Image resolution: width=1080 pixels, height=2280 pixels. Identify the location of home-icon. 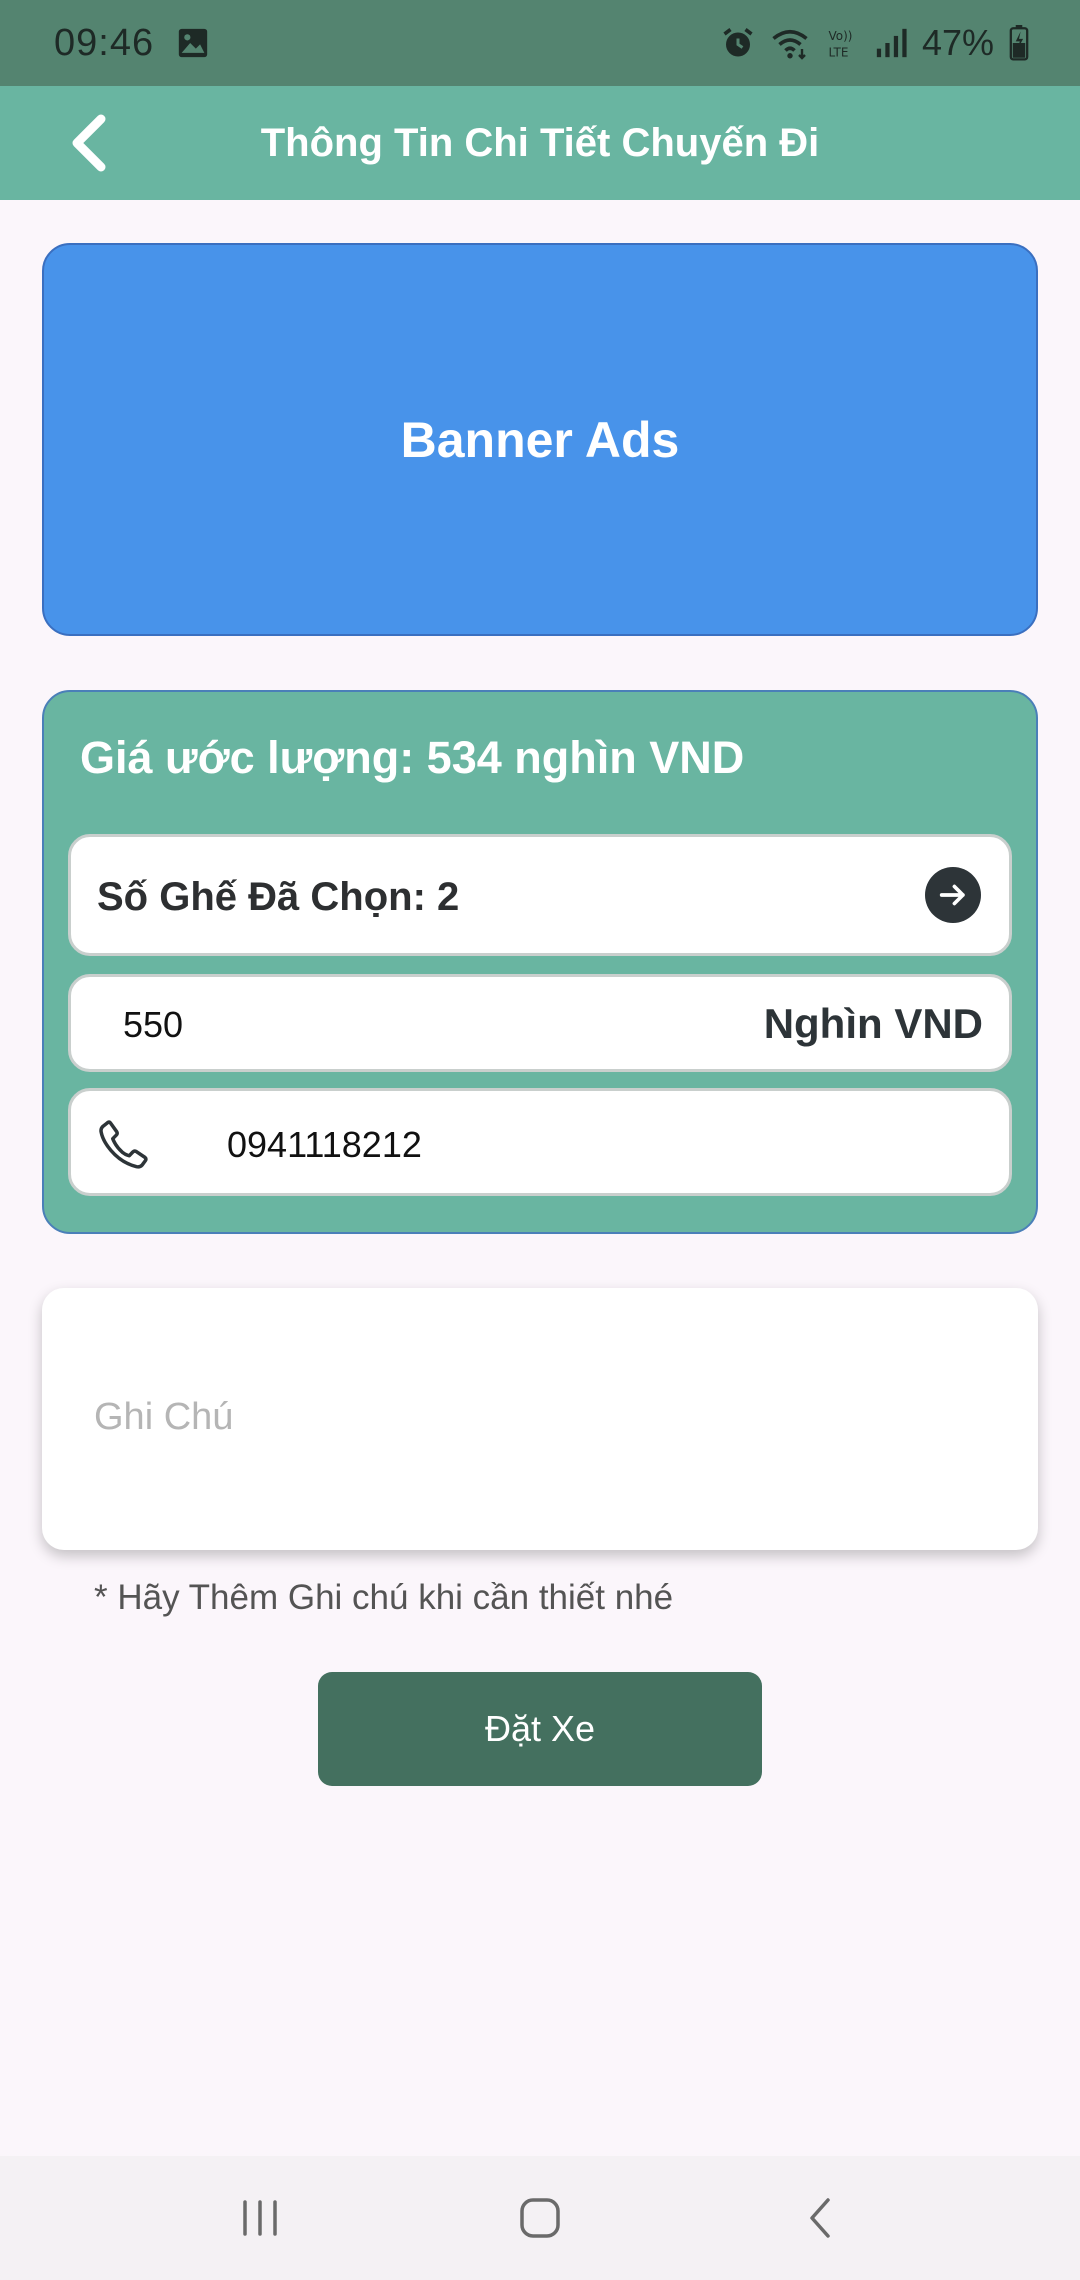
(540, 2218).